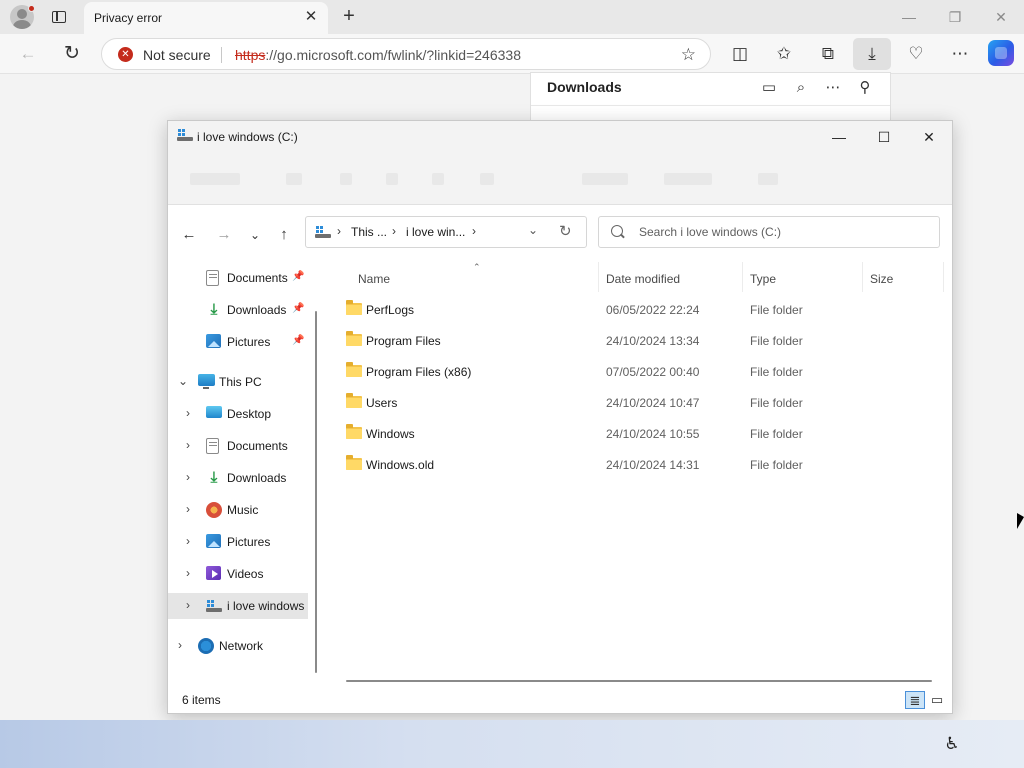  Describe the element at coordinates (298, 340) in the screenshot. I see `pin-icon: 📌` at that location.